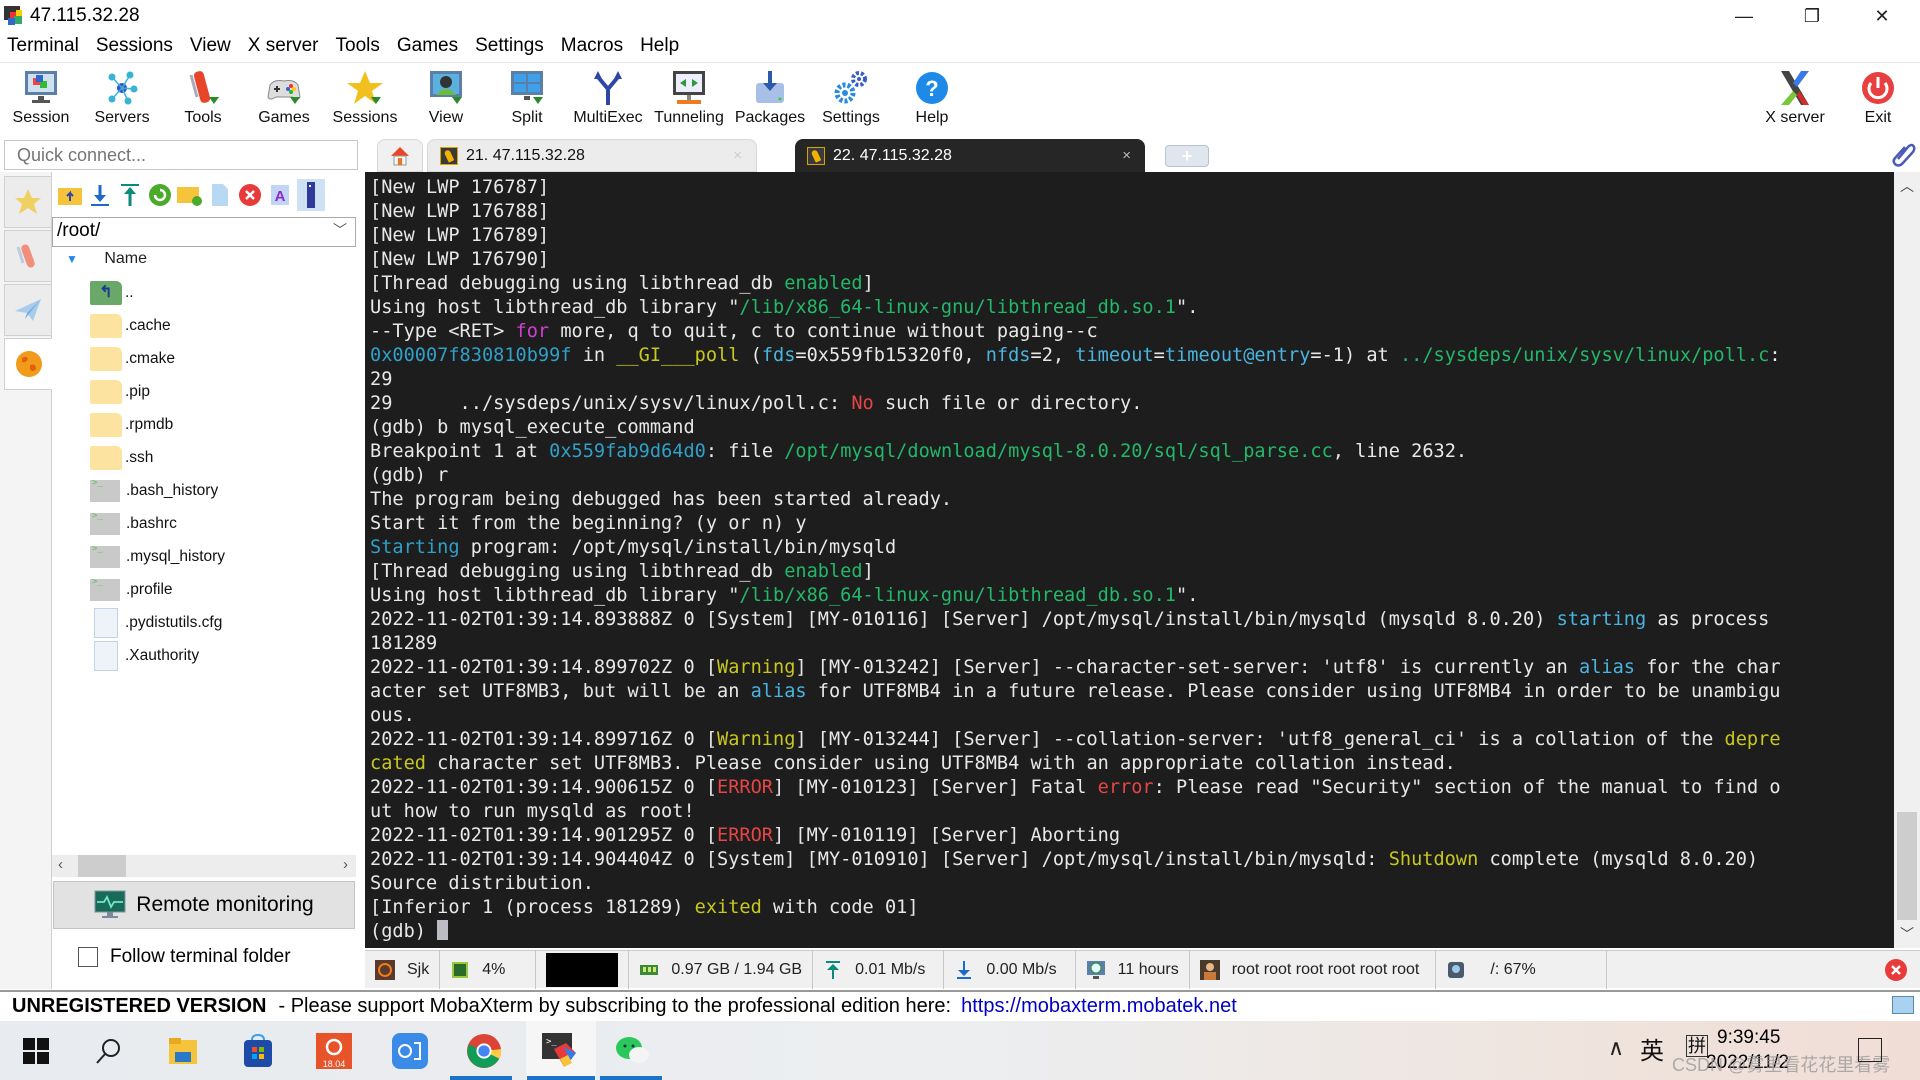 This screenshot has height=1080, width=1920. Describe the element at coordinates (1099, 1006) in the screenshot. I see `mobaxterm-website-link: https://mobaxterm.mobatek.net` at that location.